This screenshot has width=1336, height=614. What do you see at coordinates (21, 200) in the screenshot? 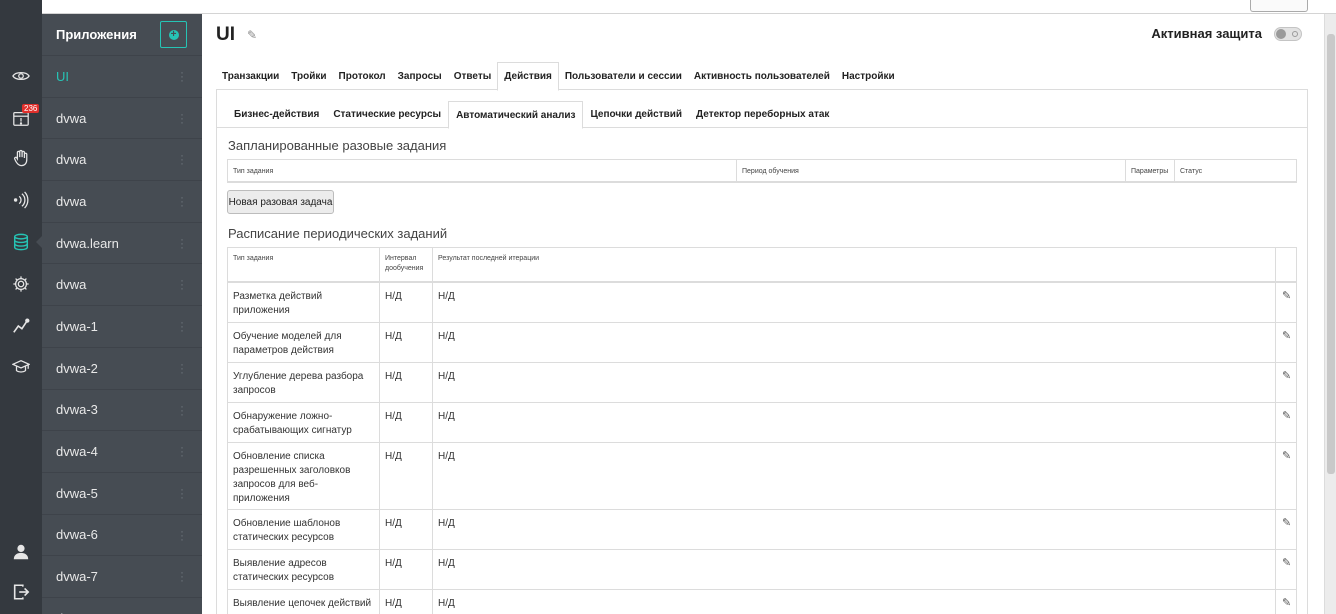
I see `signal-icon` at bounding box center [21, 200].